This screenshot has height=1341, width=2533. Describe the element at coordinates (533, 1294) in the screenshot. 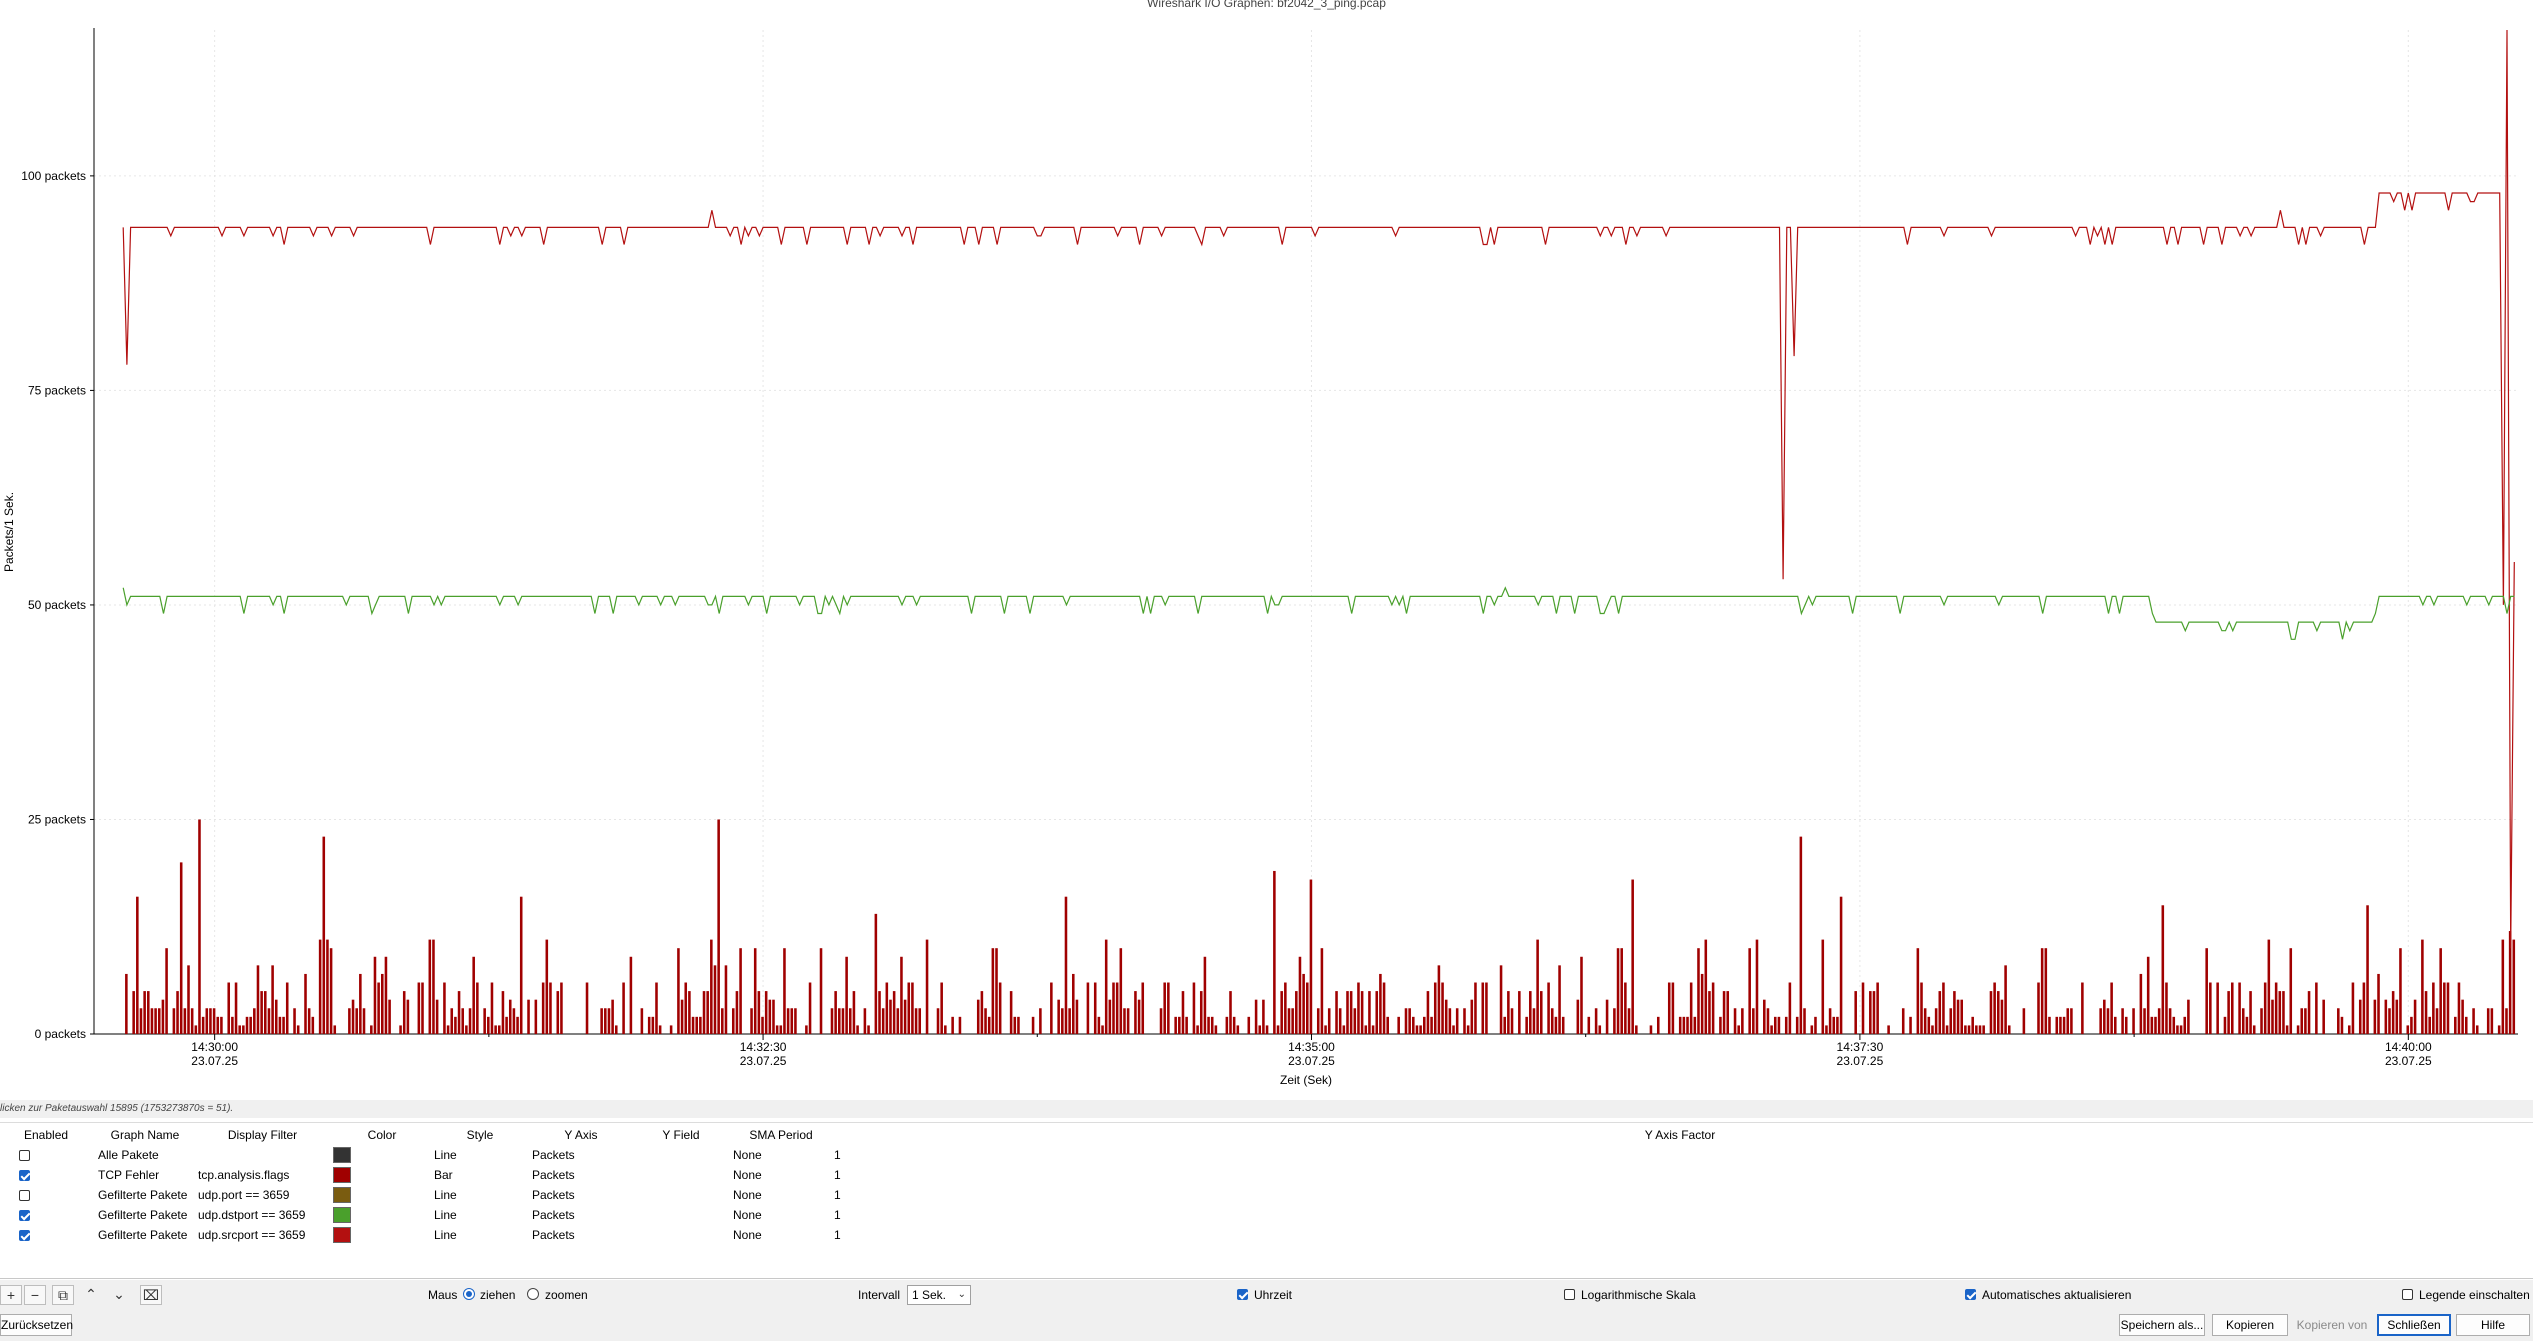

I see `zoom-radio` at that location.